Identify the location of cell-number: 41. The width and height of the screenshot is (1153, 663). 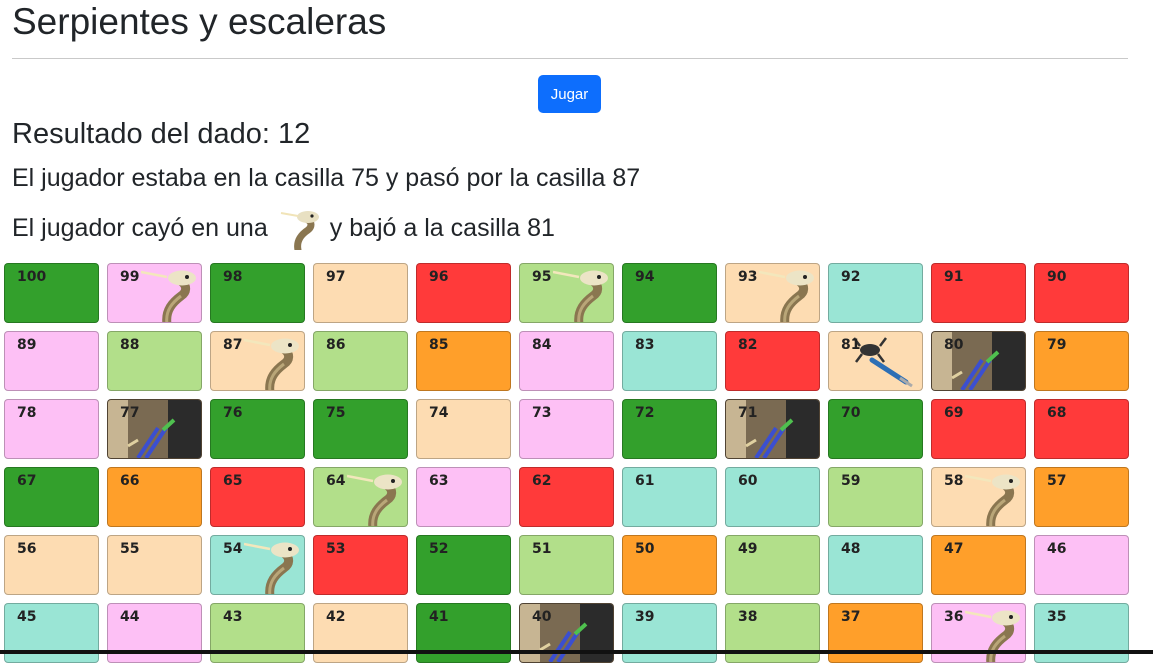
(439, 617).